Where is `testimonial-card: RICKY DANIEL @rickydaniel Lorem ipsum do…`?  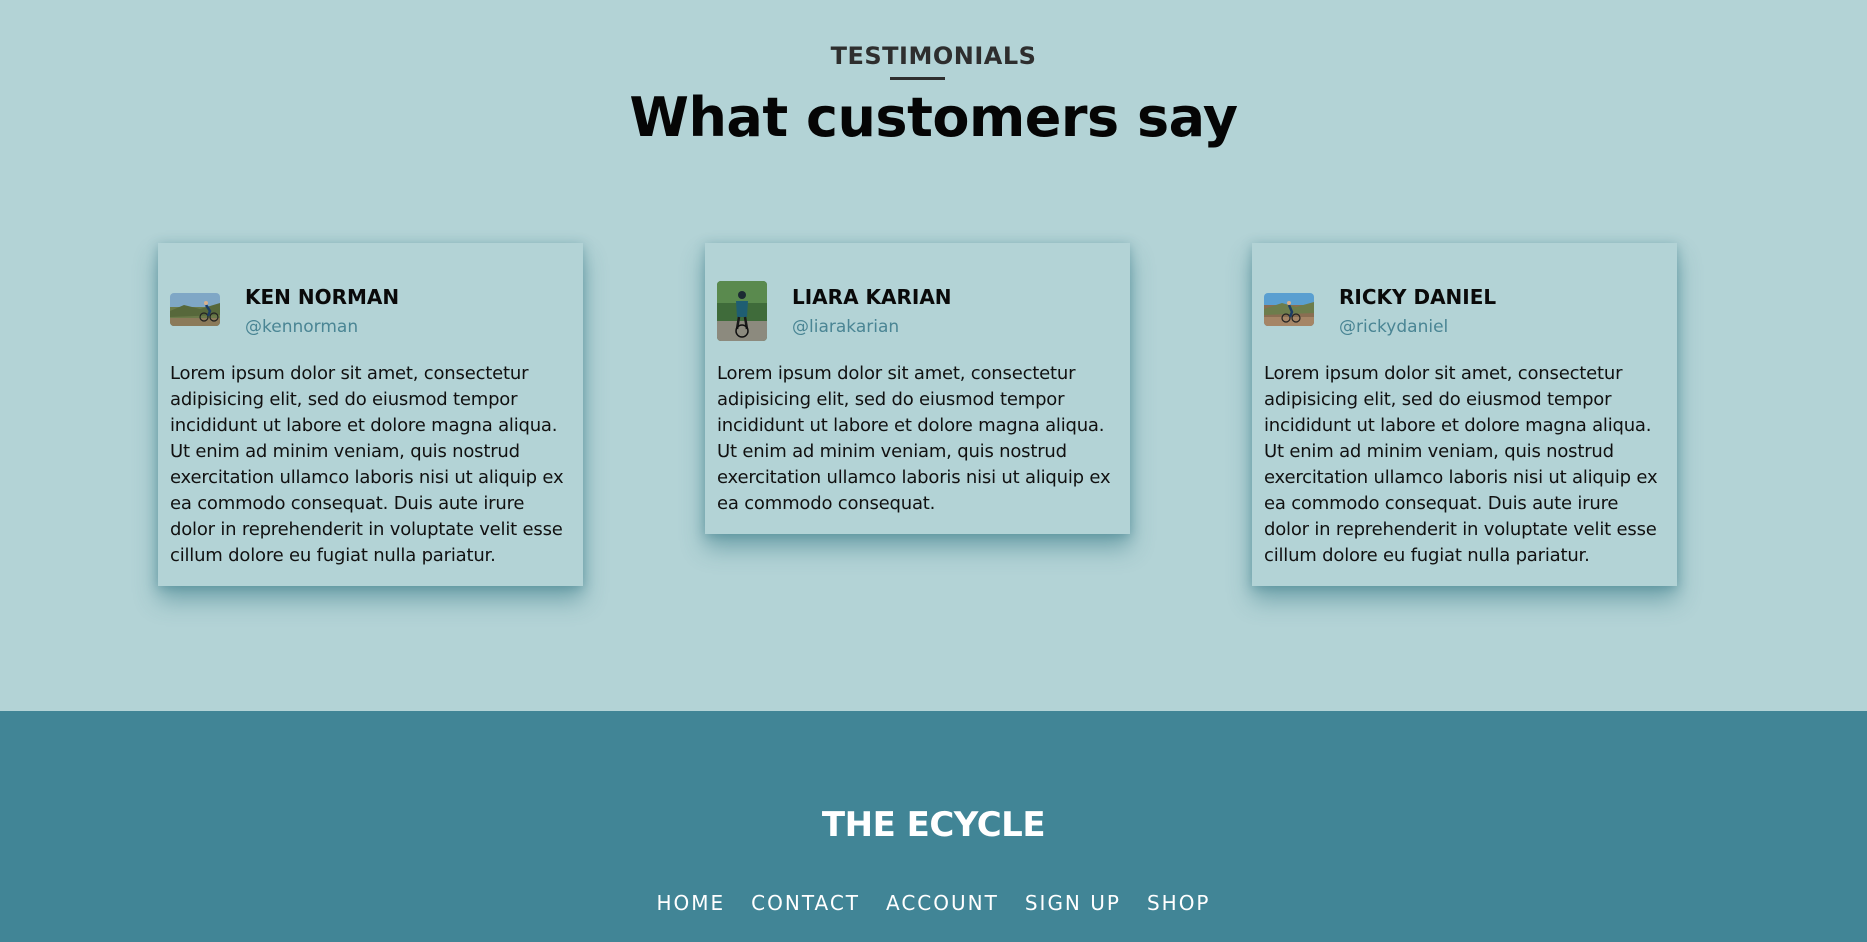 testimonial-card: RICKY DANIEL @rickydaniel Lorem ipsum do… is located at coordinates (1464, 414).